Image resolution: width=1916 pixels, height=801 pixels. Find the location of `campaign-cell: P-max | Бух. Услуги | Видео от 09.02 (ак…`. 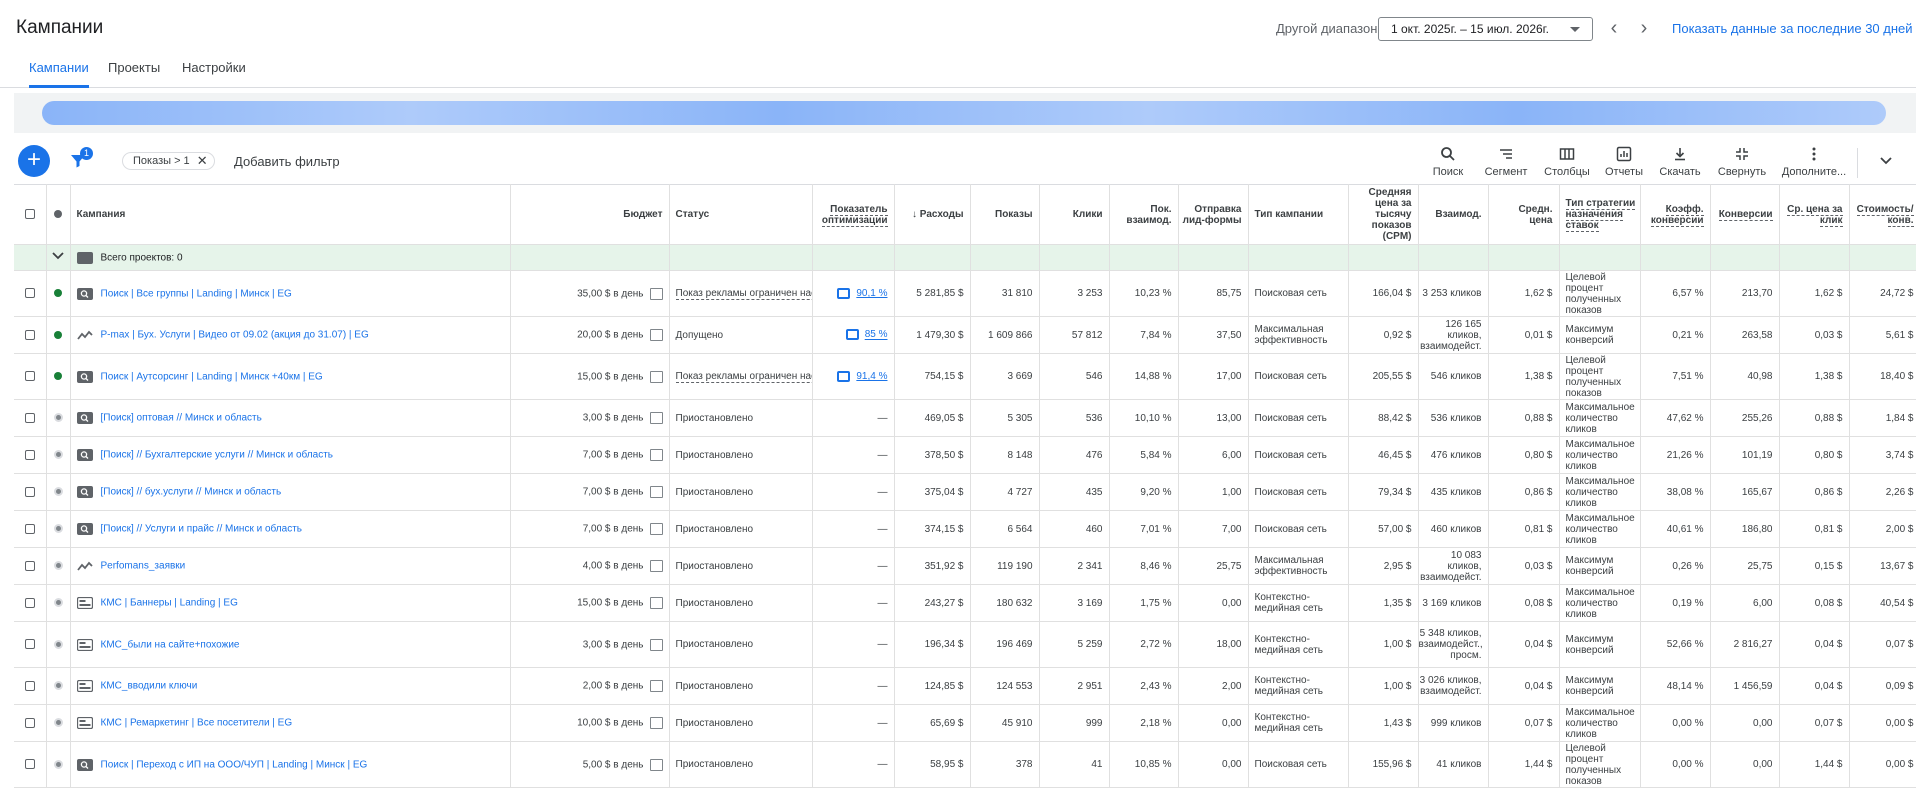

campaign-cell: P-max | Бух. Услуги | Видео от 09.02 (ак… is located at coordinates (290, 335).